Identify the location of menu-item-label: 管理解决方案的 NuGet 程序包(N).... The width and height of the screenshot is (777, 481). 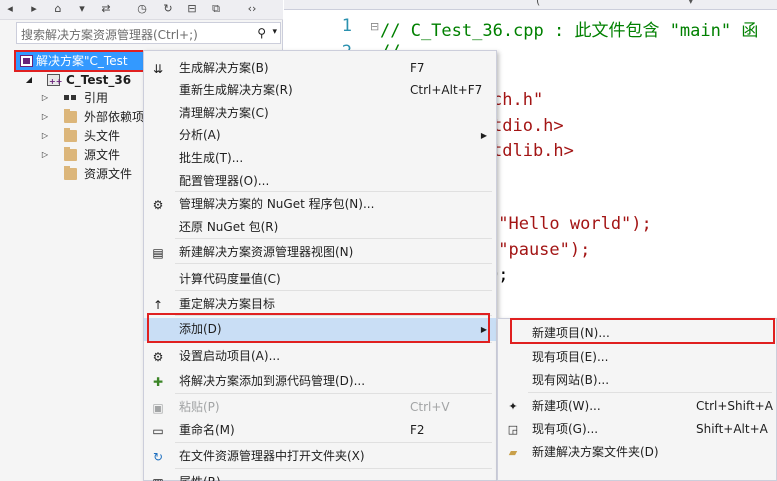
(277, 204).